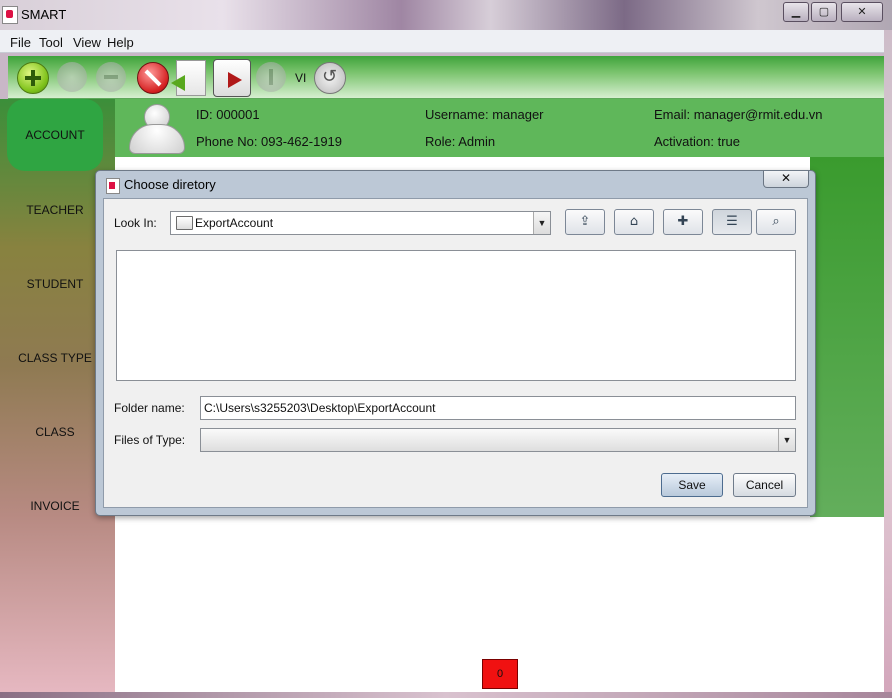 This screenshot has height=698, width=892. I want to click on folder-name-input: C:\Users\s3255203\Desktop\ExportAccount, so click(498, 408).